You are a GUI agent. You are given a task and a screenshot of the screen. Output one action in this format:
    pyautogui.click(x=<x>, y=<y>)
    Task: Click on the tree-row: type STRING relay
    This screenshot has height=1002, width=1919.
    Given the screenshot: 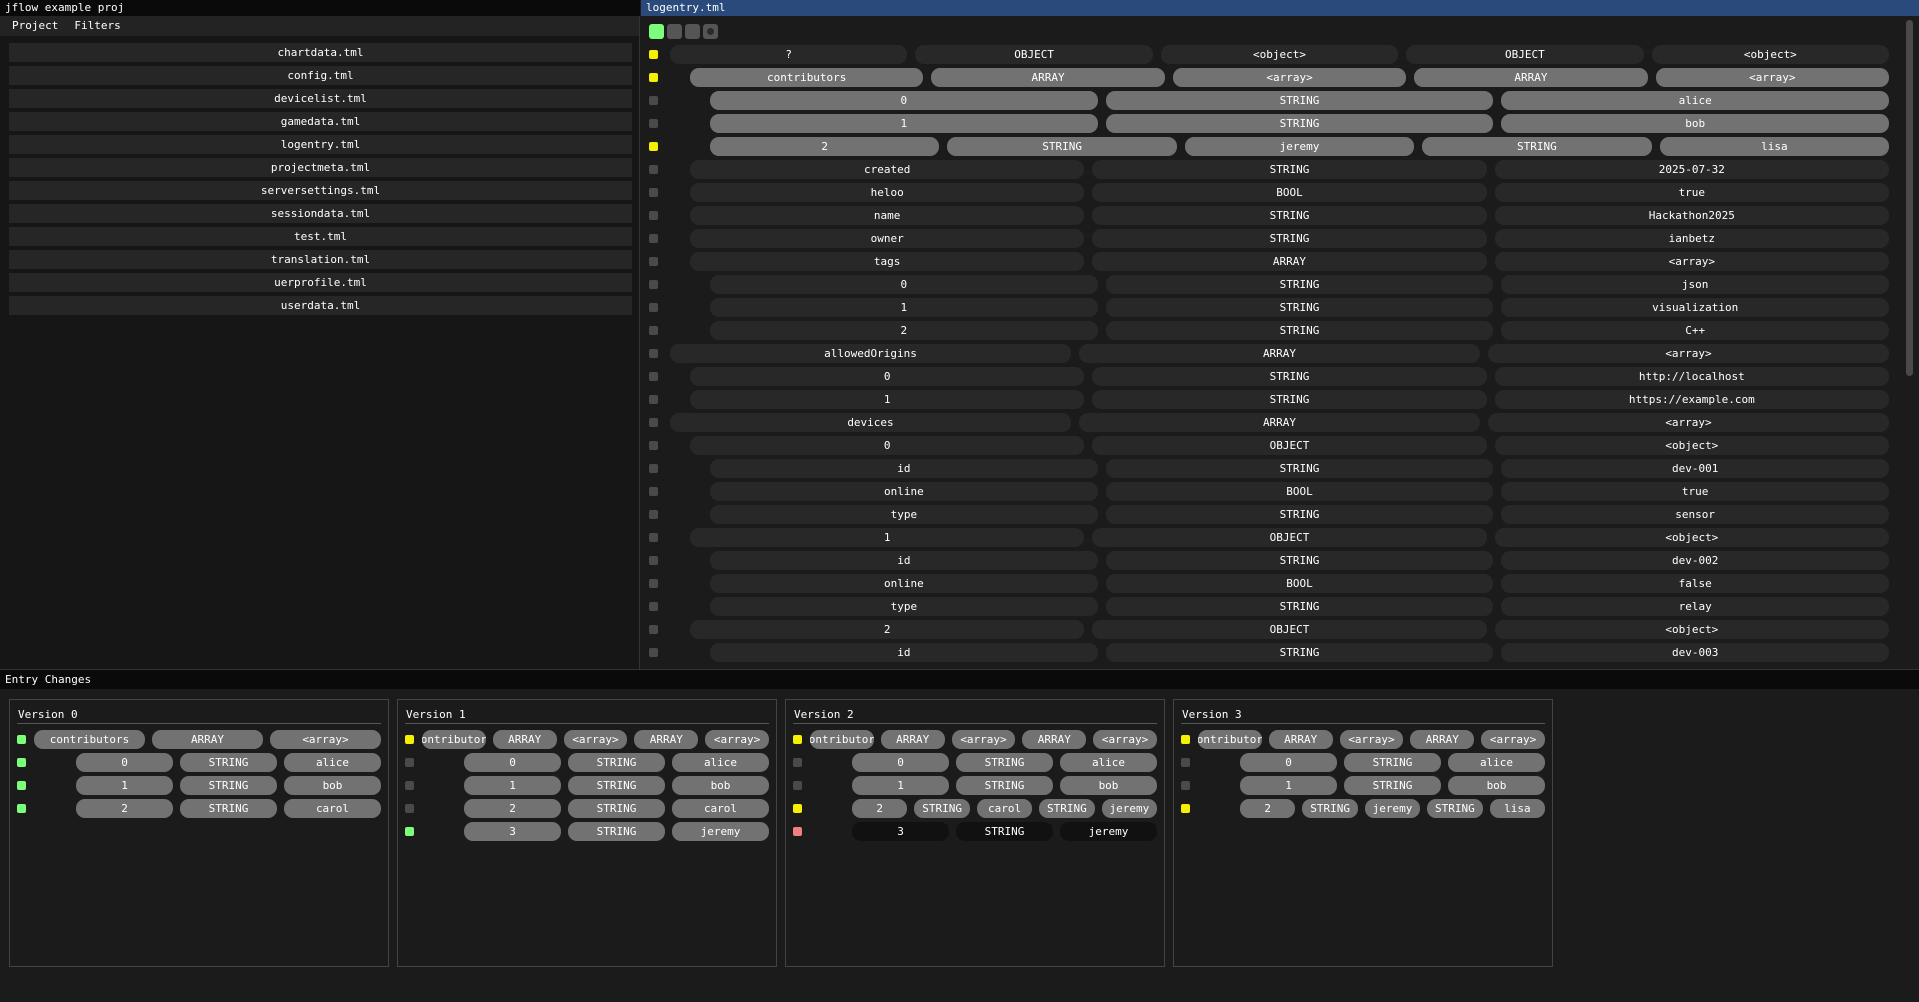 What is the action you would take?
    pyautogui.click(x=1269, y=606)
    